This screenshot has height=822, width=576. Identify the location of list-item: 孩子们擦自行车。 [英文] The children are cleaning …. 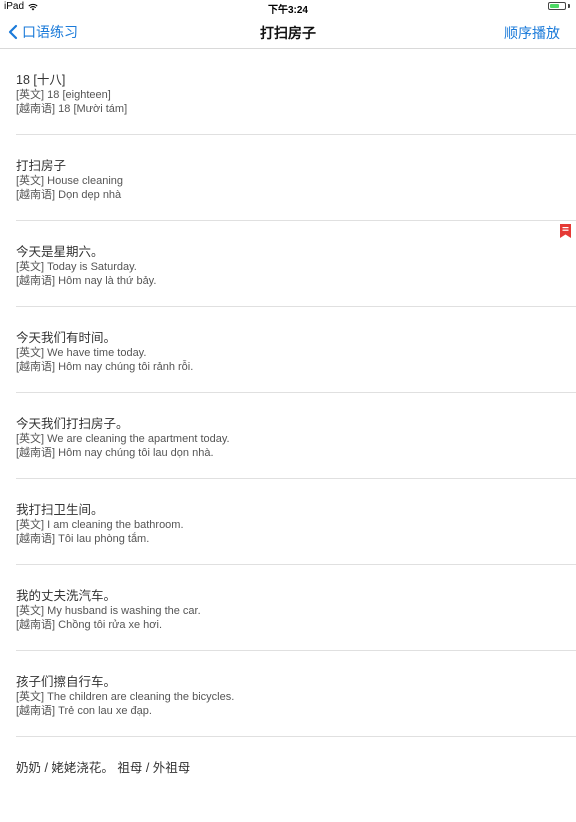
(296, 694).